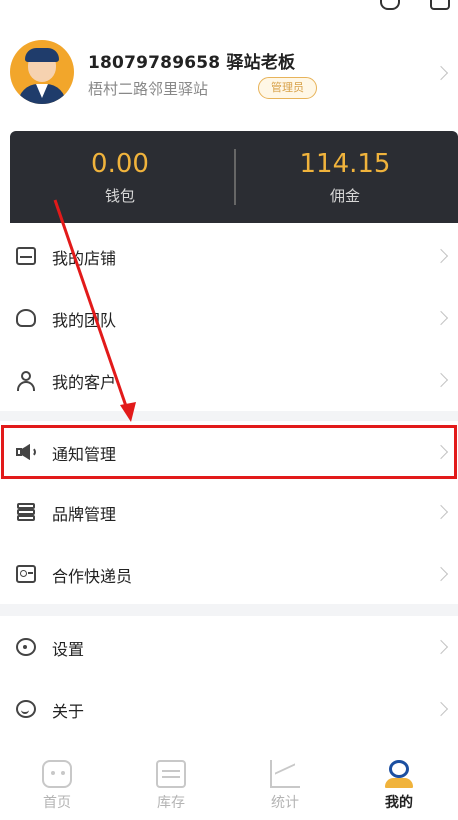  Describe the element at coordinates (26, 452) in the screenshot. I see `speaker-icon` at that location.